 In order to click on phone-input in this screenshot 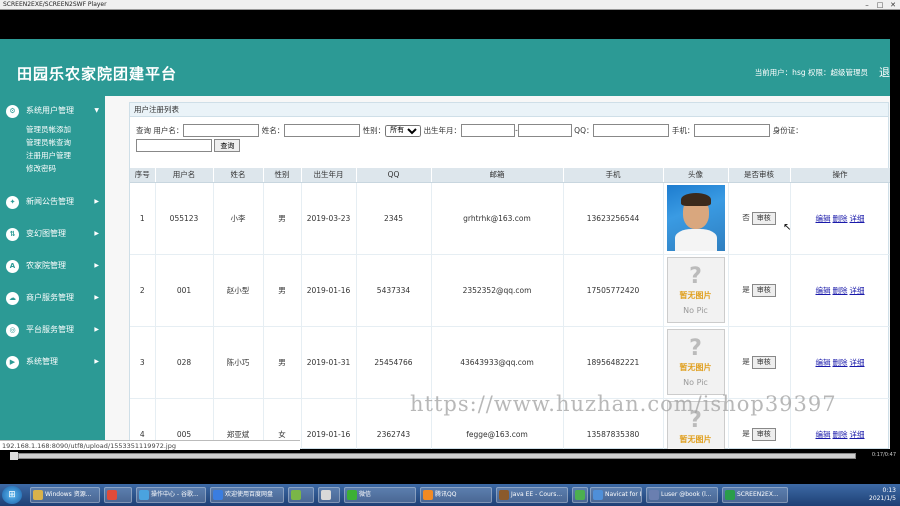, I will do `click(732, 130)`.